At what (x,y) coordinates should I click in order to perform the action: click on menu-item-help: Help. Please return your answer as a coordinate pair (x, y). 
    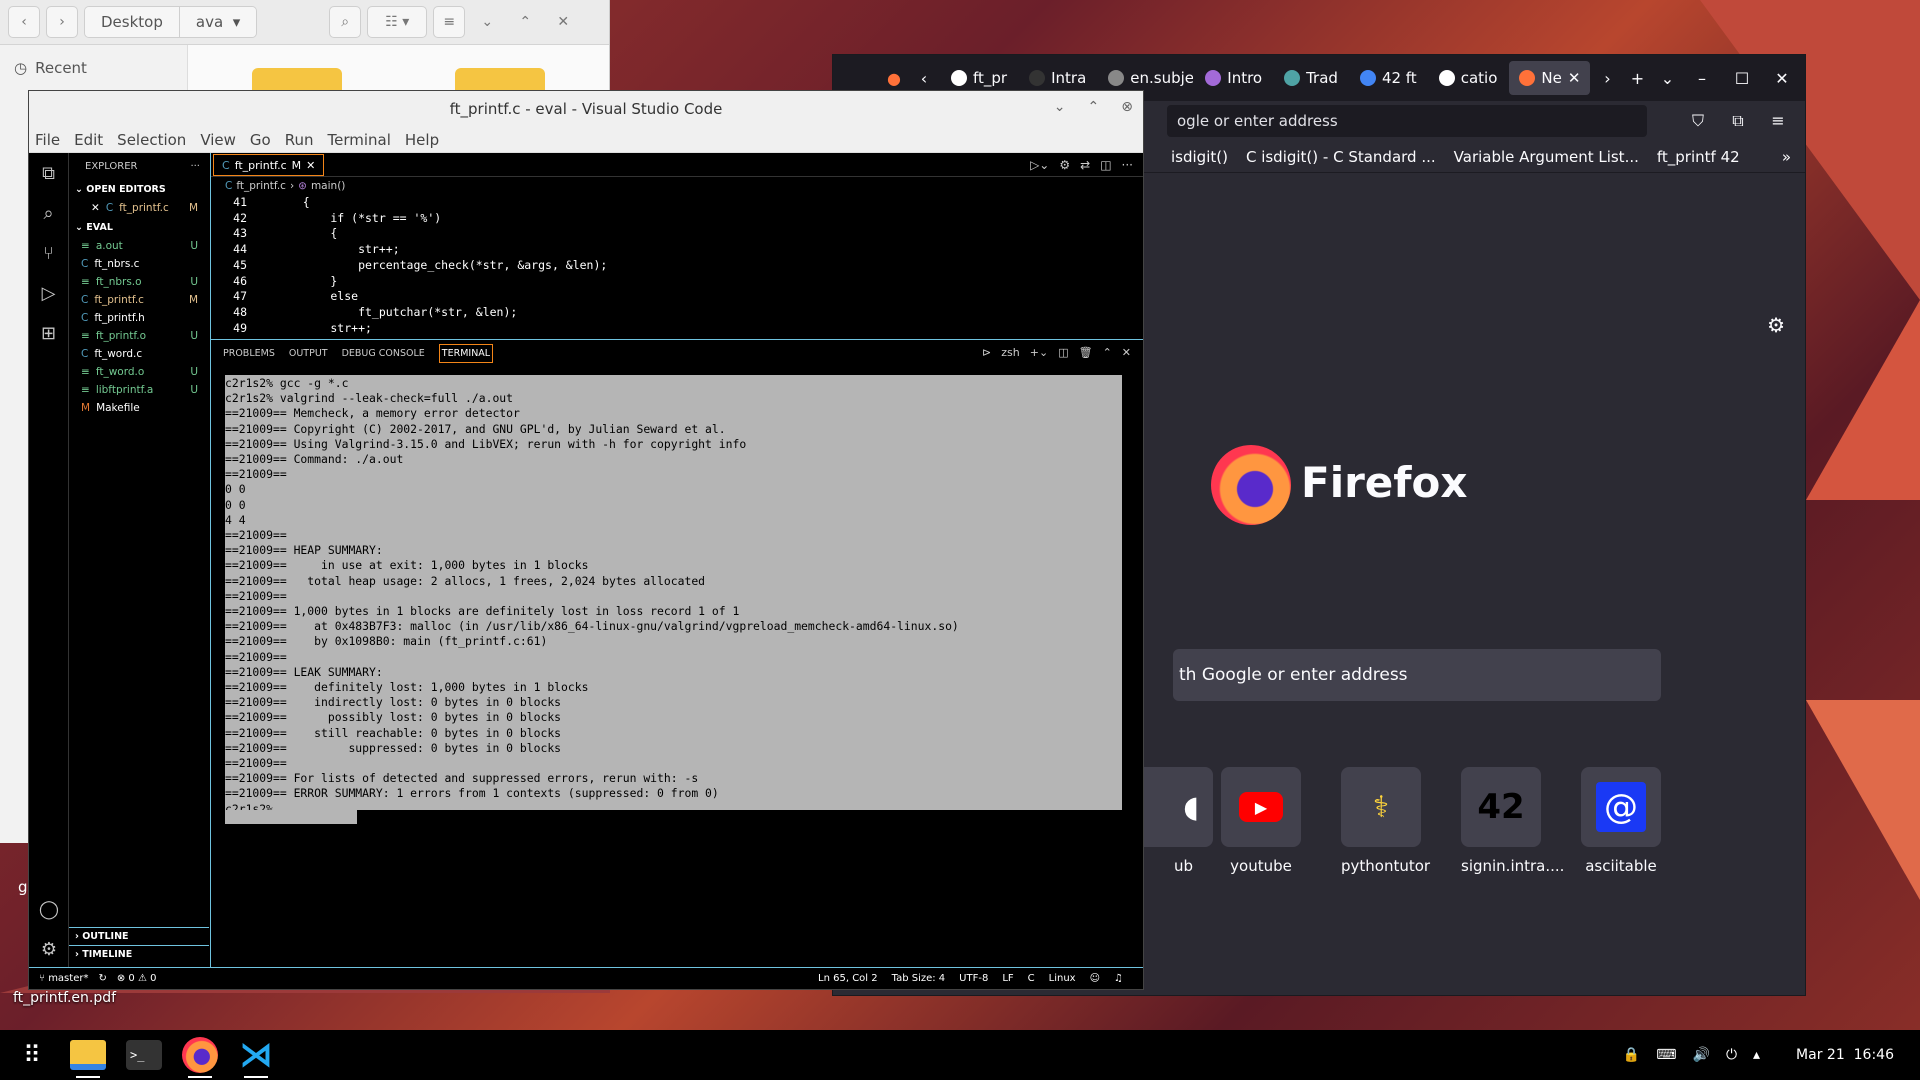
    Looking at the image, I should click on (422, 140).